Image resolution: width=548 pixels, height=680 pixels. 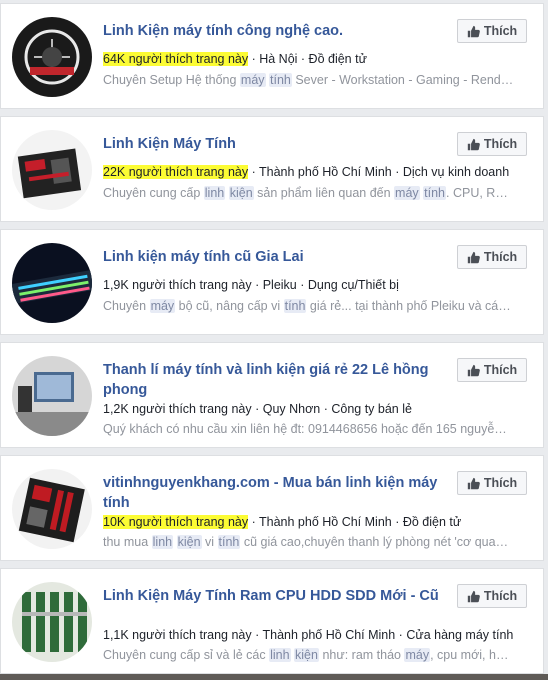 I want to click on page-title-link: Linh kiện máy tính cũ Gia Lai, so click(x=275, y=257).